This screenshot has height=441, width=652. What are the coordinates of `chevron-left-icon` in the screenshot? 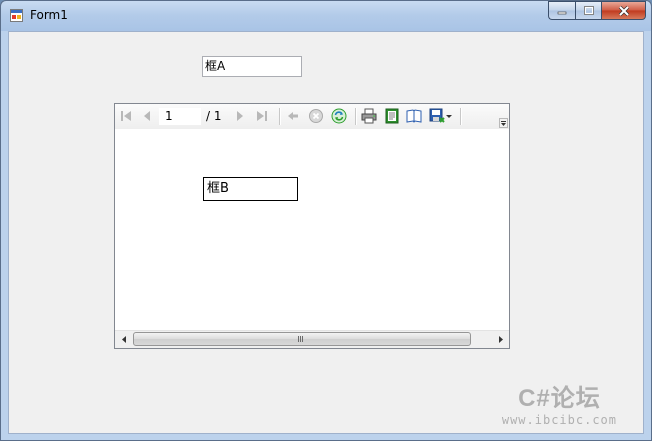 It's located at (123, 339).